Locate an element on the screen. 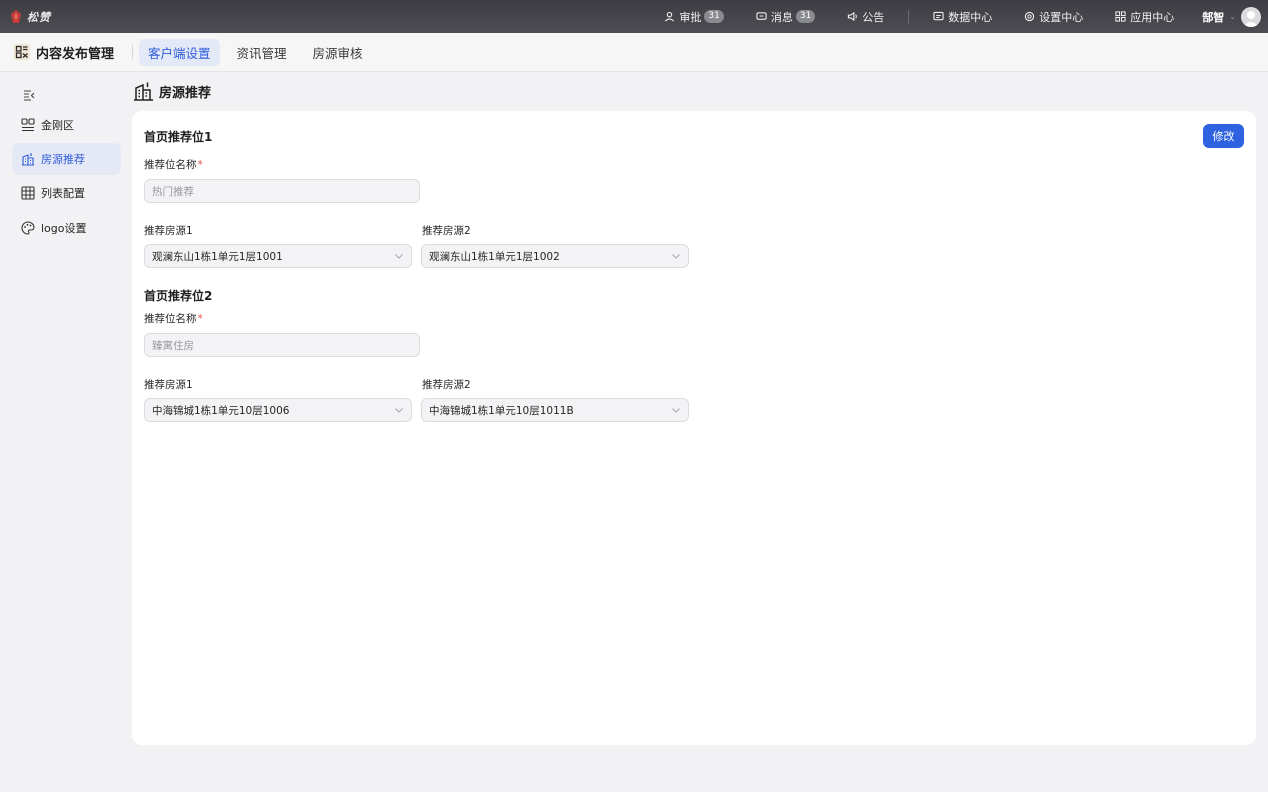 This screenshot has width=1268, height=792. settings-center-link: 设置中心 is located at coordinates (1053, 17).